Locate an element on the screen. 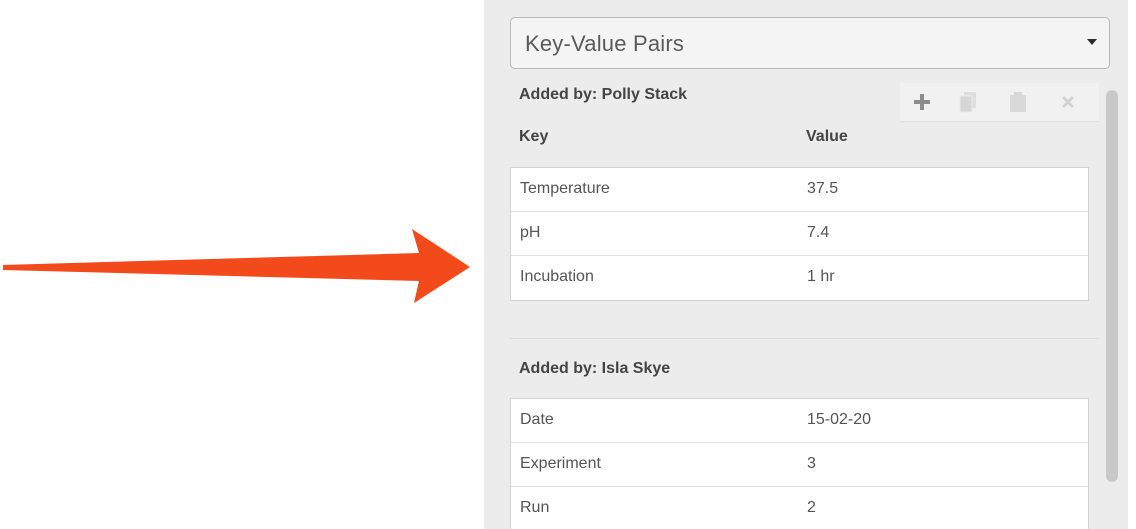 The image size is (1136, 529). copy-button is located at coordinates (968, 102).